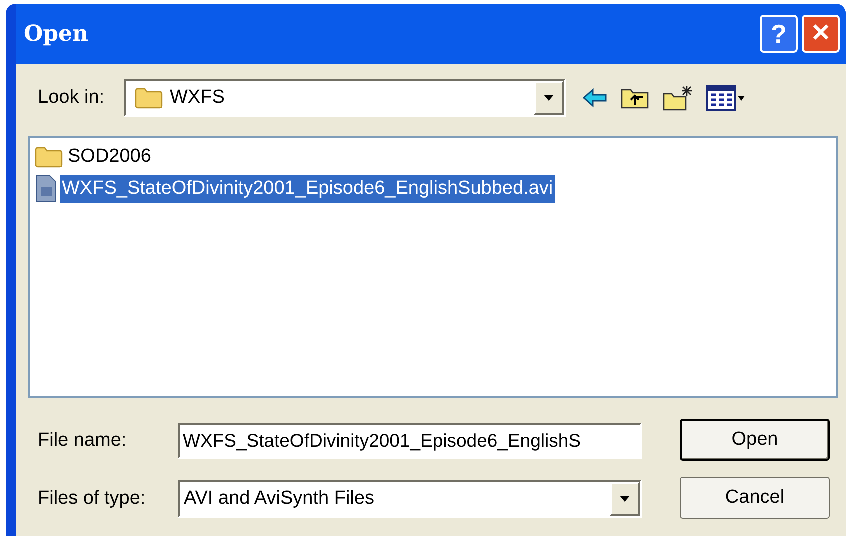 The width and height of the screenshot is (846, 536). Describe the element at coordinates (726, 98) in the screenshot. I see `view-menu-icon` at that location.